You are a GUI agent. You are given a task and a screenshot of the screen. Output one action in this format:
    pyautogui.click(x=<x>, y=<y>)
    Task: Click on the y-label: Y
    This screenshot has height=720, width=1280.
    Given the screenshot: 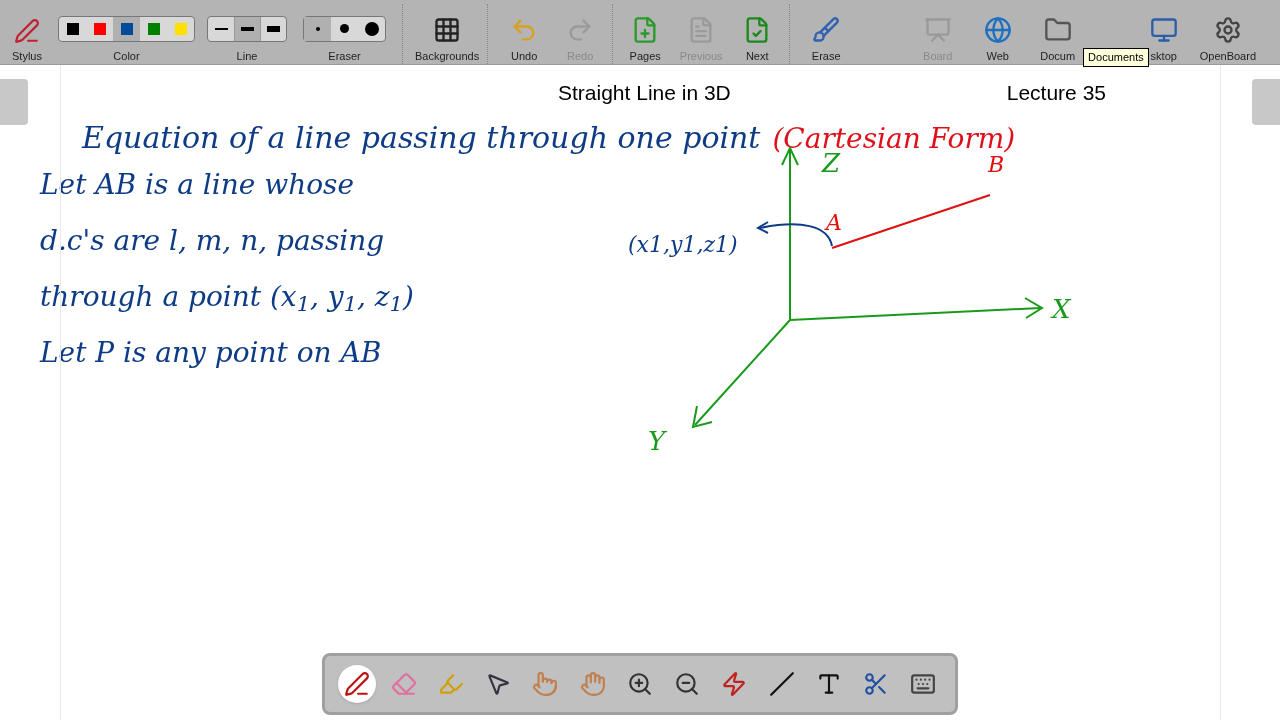 What is the action you would take?
    pyautogui.click(x=657, y=440)
    